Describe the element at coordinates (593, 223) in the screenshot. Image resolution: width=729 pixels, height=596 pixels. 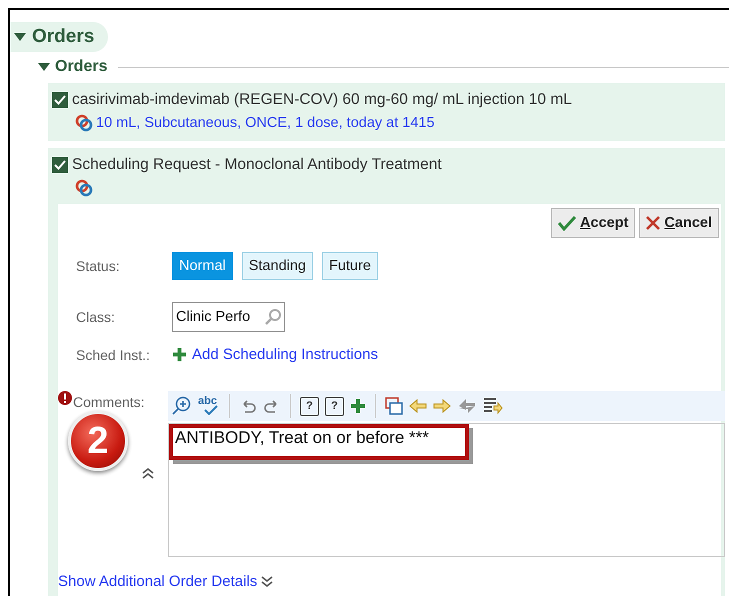
I see `accept-button: Accept` at that location.